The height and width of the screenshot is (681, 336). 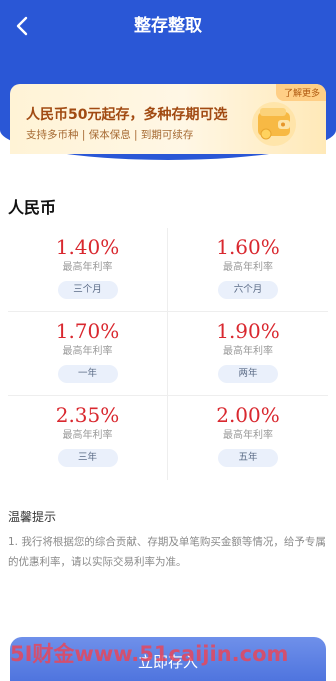 What do you see at coordinates (248, 247) in the screenshot?
I see `rate-value: 1.60%` at bounding box center [248, 247].